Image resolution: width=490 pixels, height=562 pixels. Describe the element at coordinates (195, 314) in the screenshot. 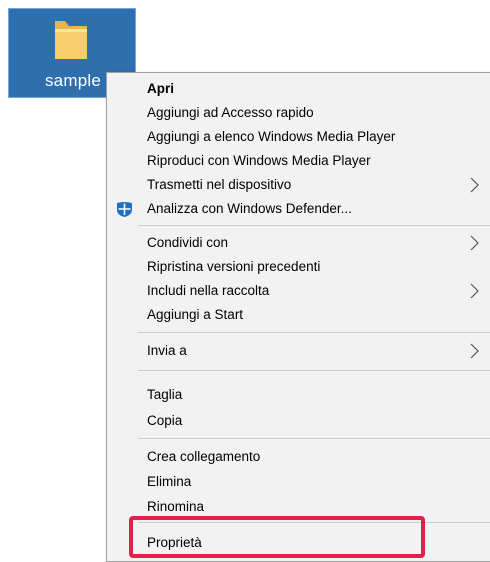

I see `menu-item-label: Aggiungi a Start` at that location.